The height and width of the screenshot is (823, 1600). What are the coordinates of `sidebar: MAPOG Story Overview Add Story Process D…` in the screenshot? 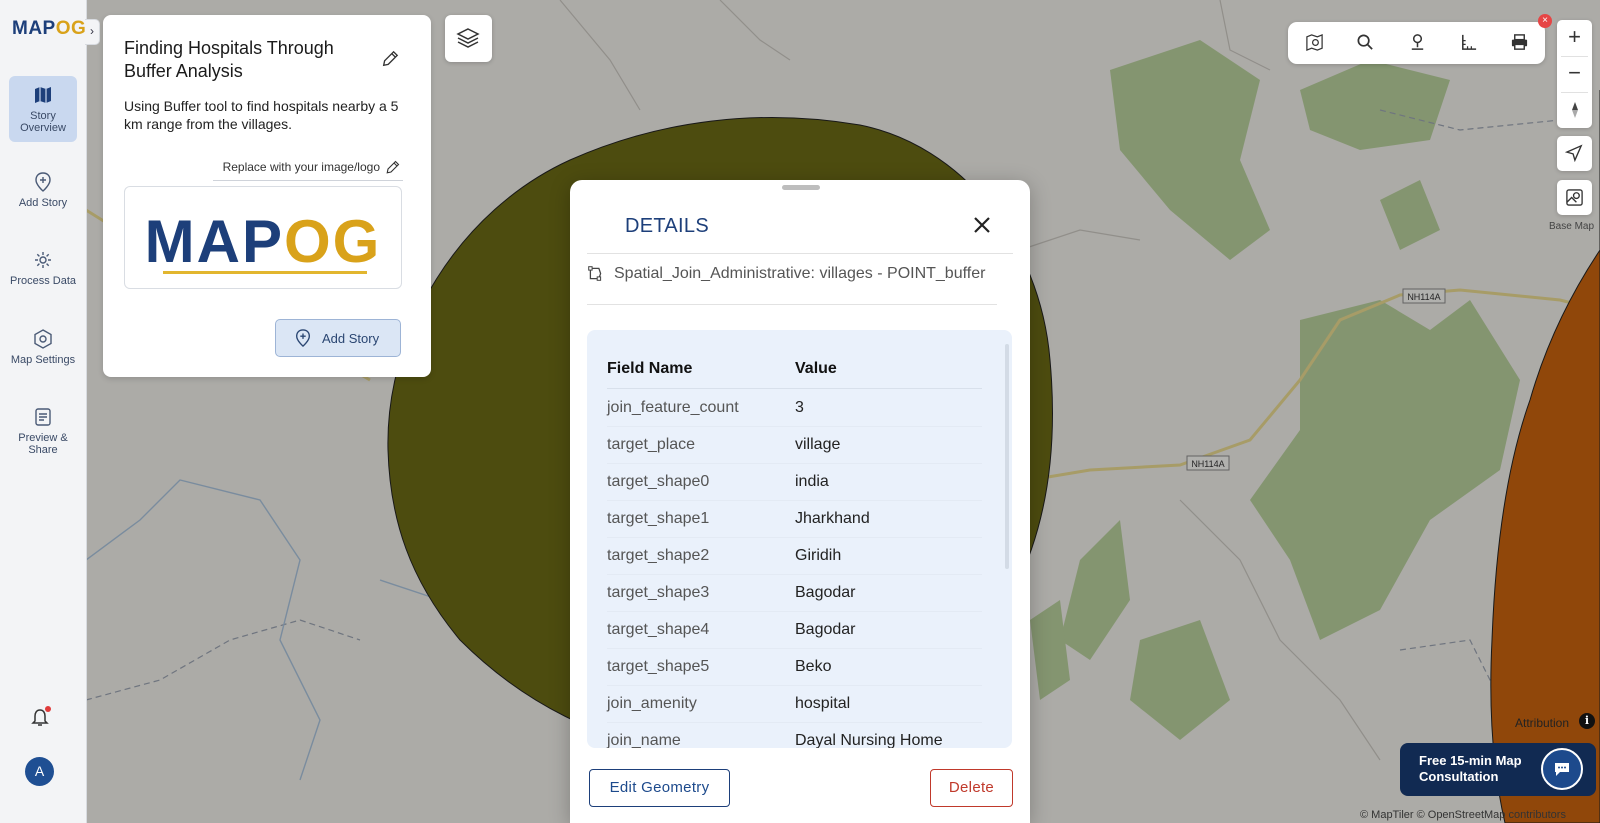 It's located at (43, 411).